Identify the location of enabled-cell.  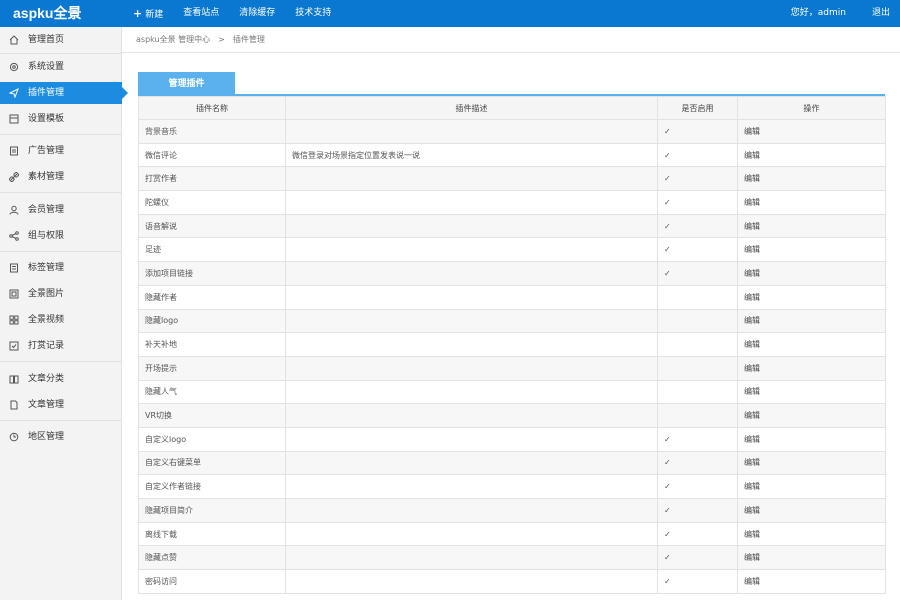
(697, 321).